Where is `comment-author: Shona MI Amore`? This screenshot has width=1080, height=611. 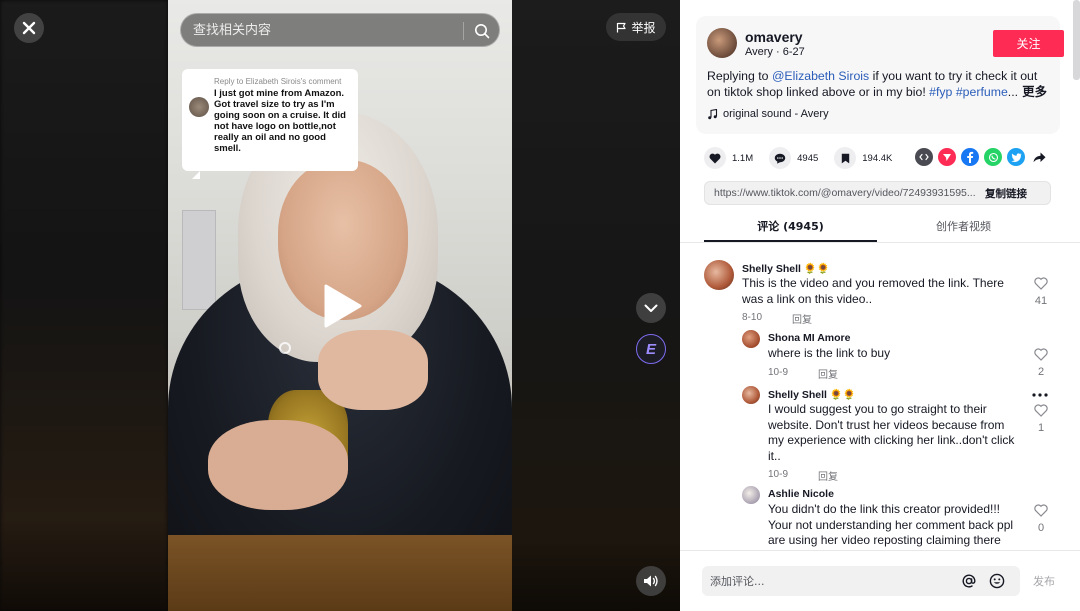
comment-author: Shona MI Amore is located at coordinates (809, 338).